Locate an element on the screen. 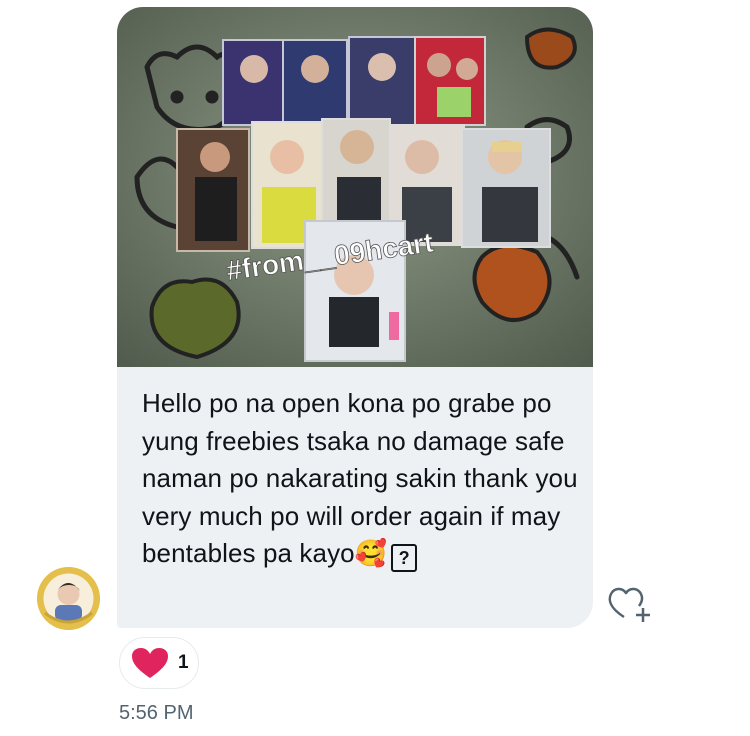 The height and width of the screenshot is (736, 750). reaction-pill: 1 is located at coordinates (159, 663).